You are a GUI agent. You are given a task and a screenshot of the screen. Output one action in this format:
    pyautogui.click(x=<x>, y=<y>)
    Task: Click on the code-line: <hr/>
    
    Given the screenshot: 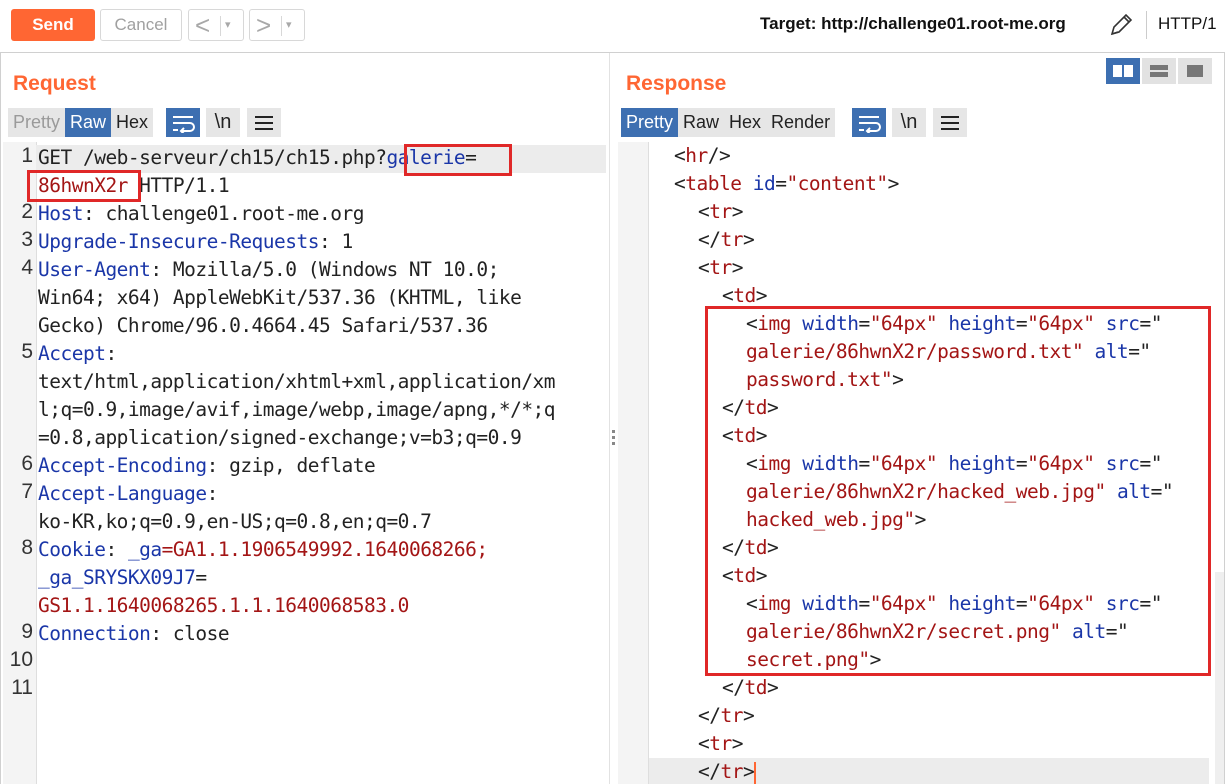 What is the action you would take?
    pyautogui.click(x=702, y=155)
    